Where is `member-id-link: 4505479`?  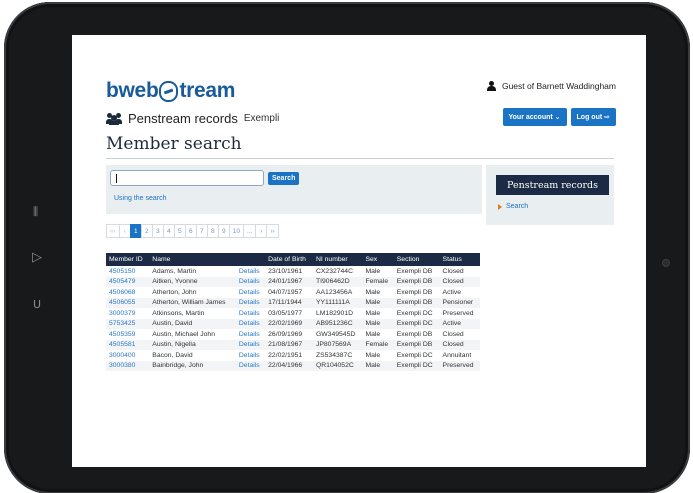 member-id-link: 4505479 is located at coordinates (128, 281).